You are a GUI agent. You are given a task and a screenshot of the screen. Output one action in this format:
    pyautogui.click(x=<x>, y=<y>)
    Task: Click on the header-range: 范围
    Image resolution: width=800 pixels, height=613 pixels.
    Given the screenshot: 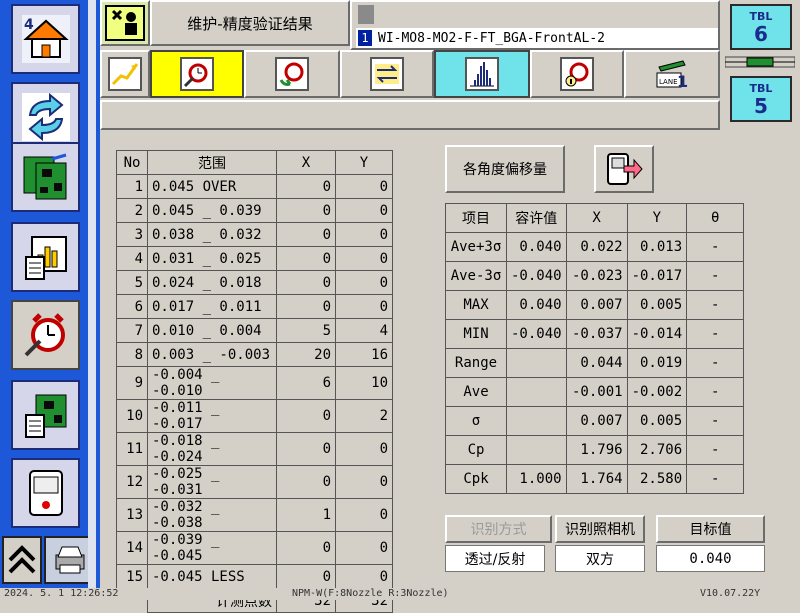 What is the action you would take?
    pyautogui.click(x=212, y=162)
    